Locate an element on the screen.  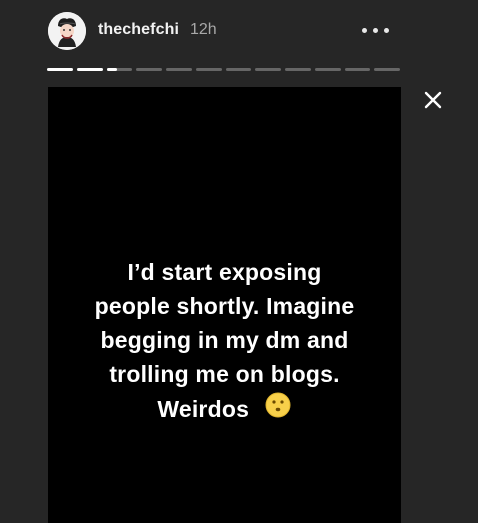
chef-avatar-icon is located at coordinates (67, 31).